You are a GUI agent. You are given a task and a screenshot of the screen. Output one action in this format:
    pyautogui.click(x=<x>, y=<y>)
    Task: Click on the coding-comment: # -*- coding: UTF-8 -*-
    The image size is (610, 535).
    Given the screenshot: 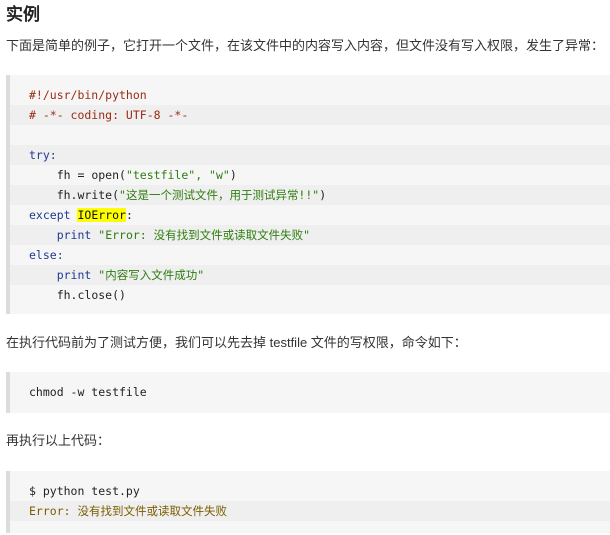 What is the action you would take?
    pyautogui.click(x=109, y=115)
    